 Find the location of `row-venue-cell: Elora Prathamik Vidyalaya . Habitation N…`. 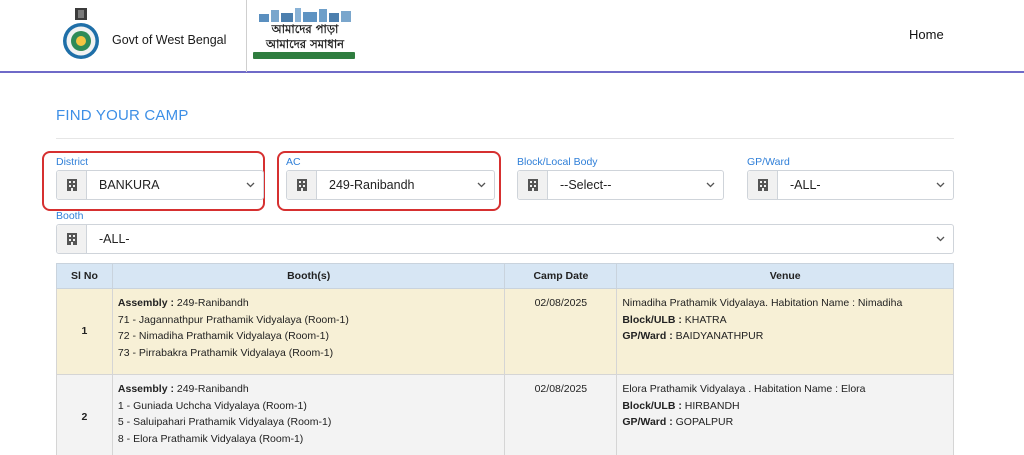

row-venue-cell: Elora Prathamik Vidyalaya . Habitation N… is located at coordinates (785, 414).